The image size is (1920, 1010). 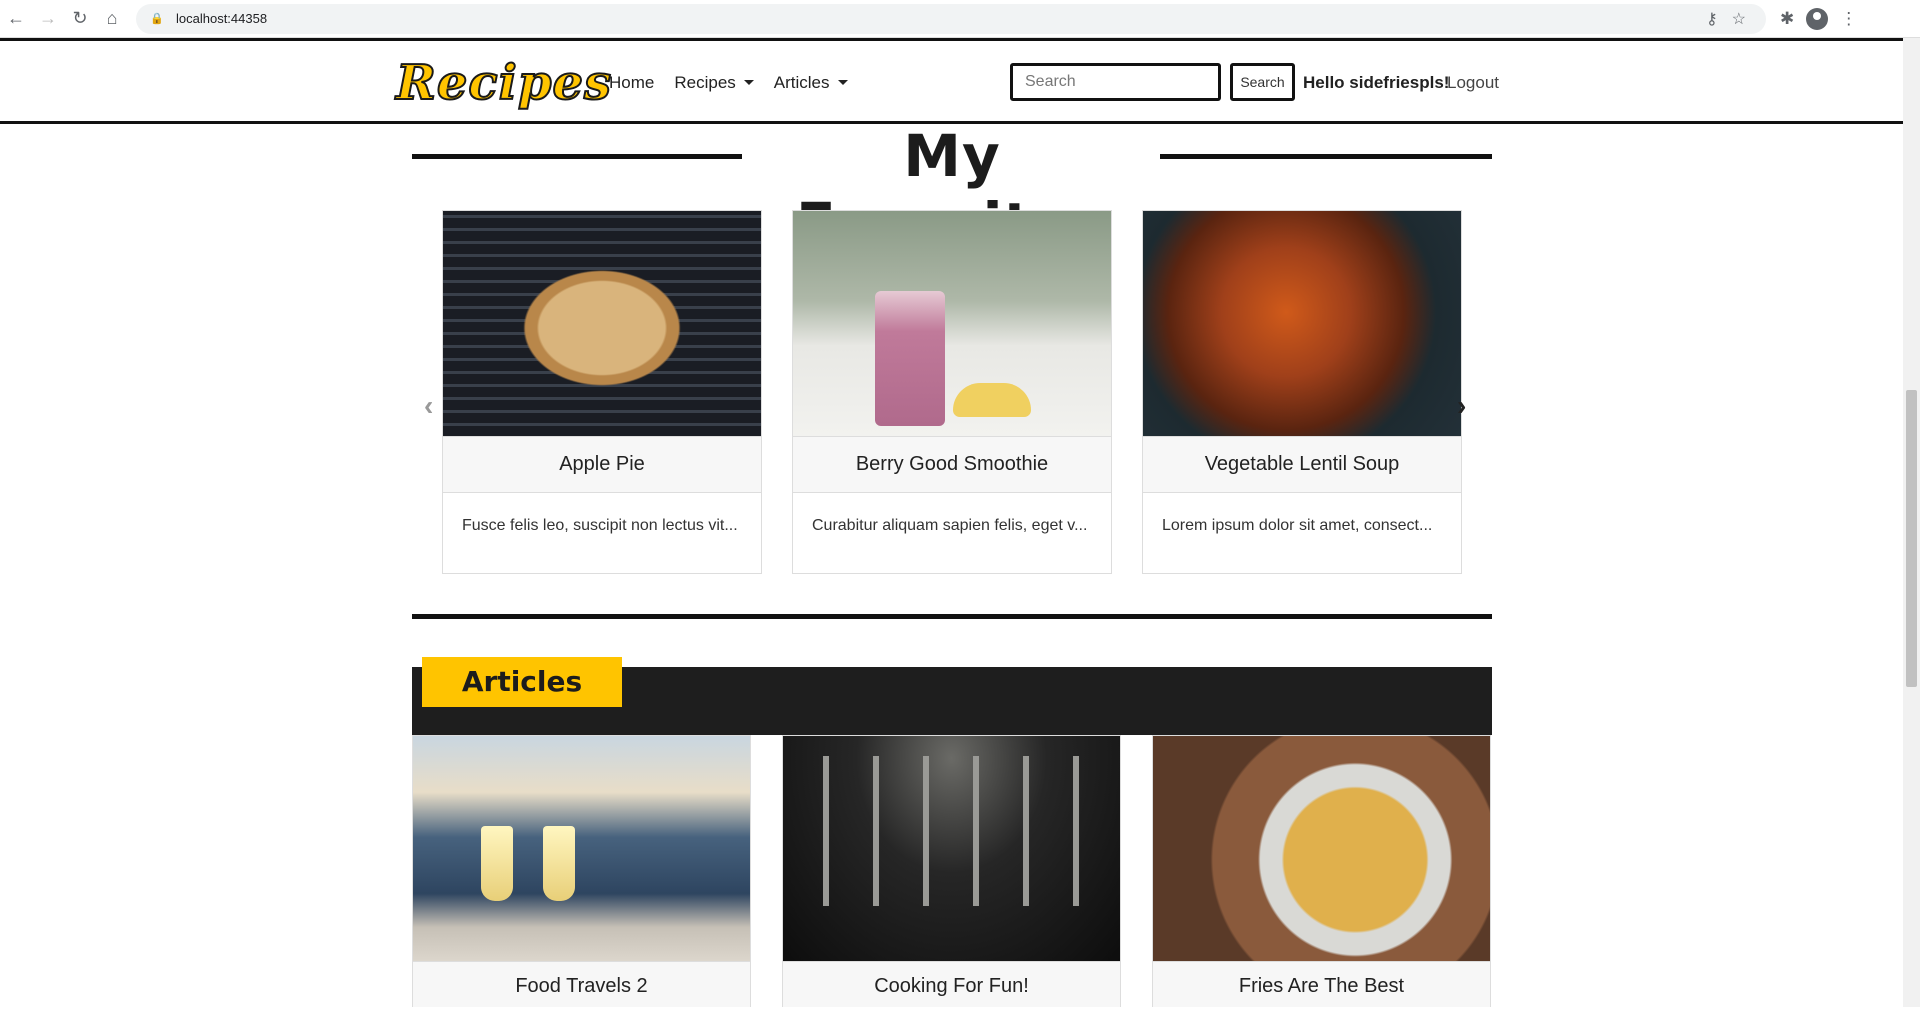 I want to click on lentil-soup-image, so click(x=1302, y=323).